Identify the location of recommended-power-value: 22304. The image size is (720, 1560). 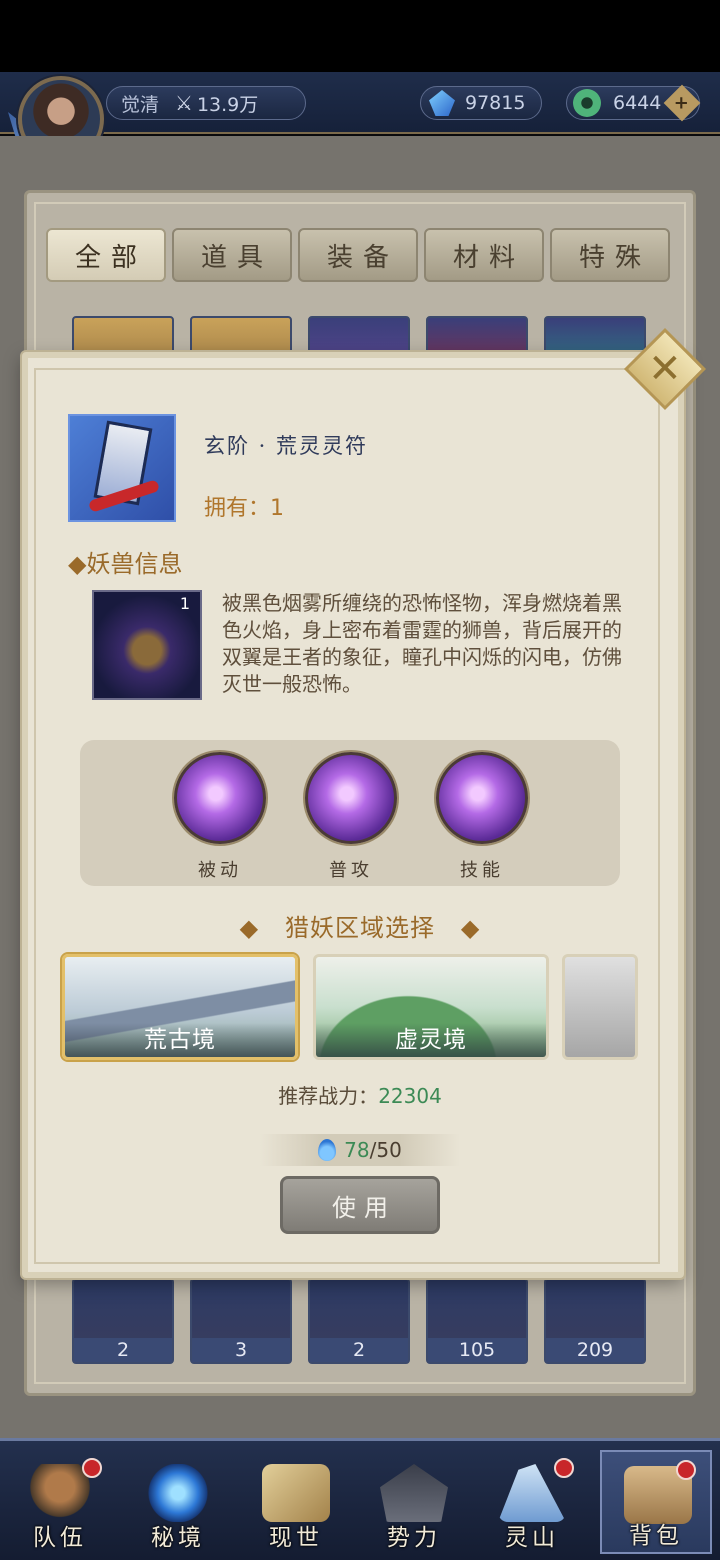
(410, 1096).